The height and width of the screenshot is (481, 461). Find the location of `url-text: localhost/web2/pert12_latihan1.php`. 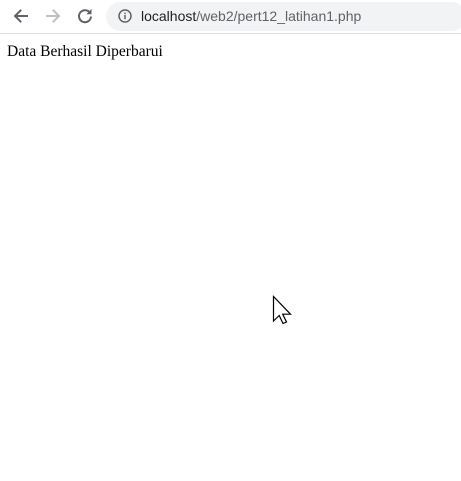

url-text: localhost/web2/pert12_latihan1.php is located at coordinates (251, 16).